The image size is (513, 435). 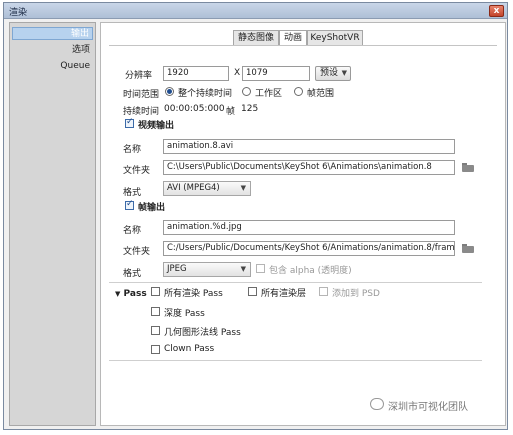 What do you see at coordinates (309, 227) in the screenshot?
I see `frame-name-input: animation.%d.jpg` at bounding box center [309, 227].